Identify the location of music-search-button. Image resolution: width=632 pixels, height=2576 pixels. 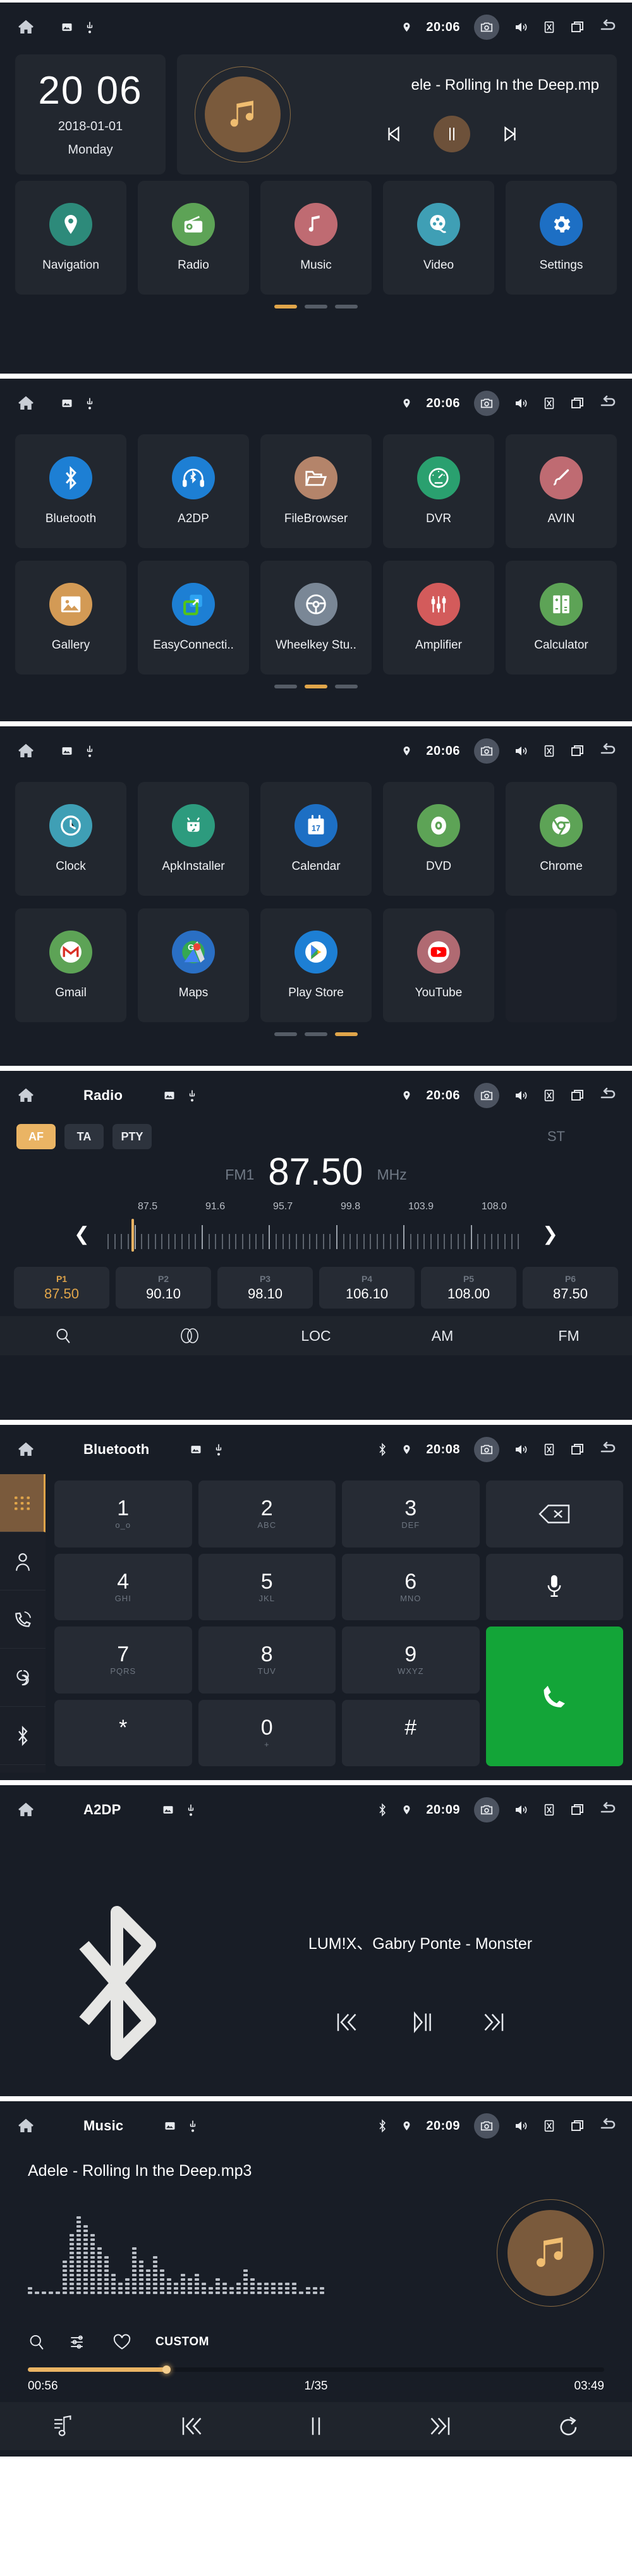
(37, 2342).